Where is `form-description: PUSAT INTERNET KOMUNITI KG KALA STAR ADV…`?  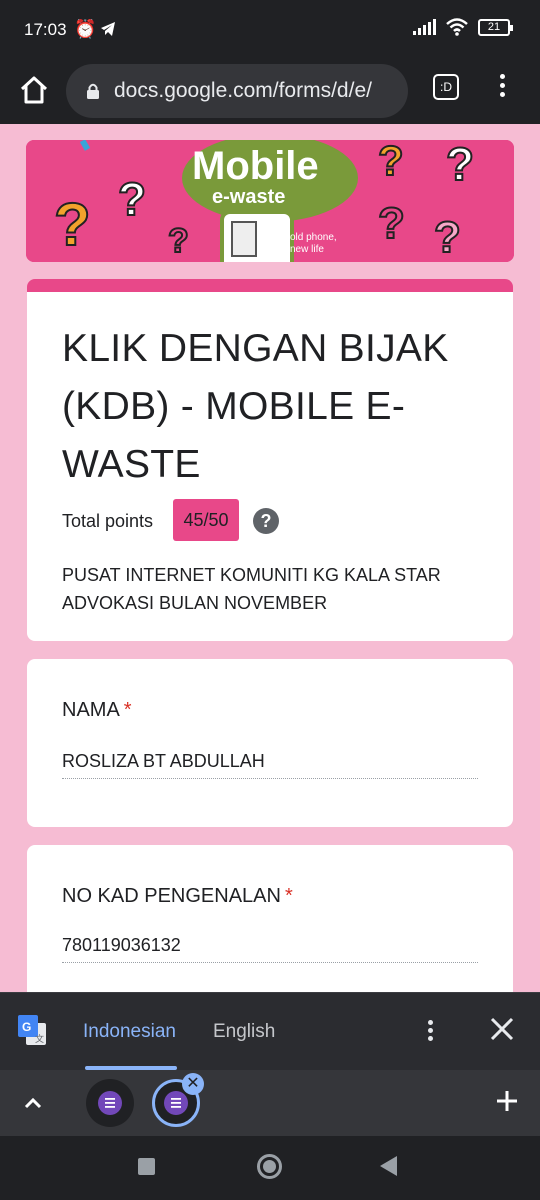
form-description: PUSAT INTERNET KOMUNITI KG KALA STAR ADV… is located at coordinates (251, 589).